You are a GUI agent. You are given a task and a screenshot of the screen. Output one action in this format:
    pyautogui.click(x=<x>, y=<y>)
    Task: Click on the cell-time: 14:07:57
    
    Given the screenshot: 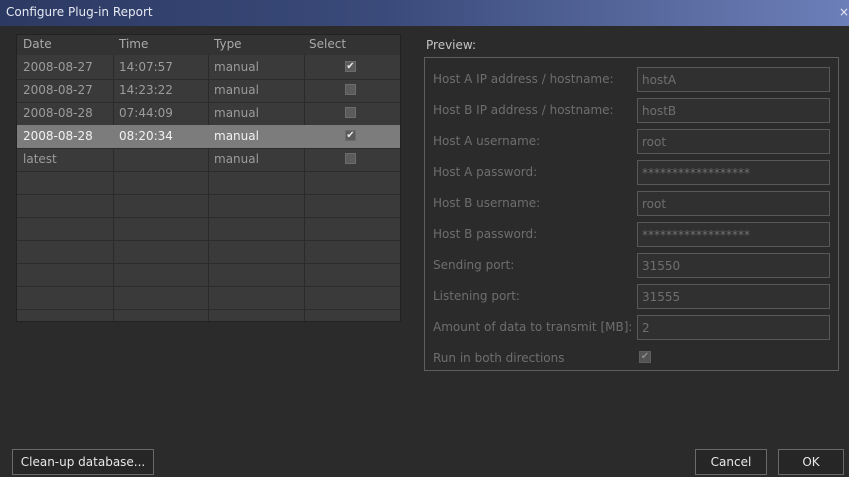 What is the action you would take?
    pyautogui.click(x=146, y=67)
    